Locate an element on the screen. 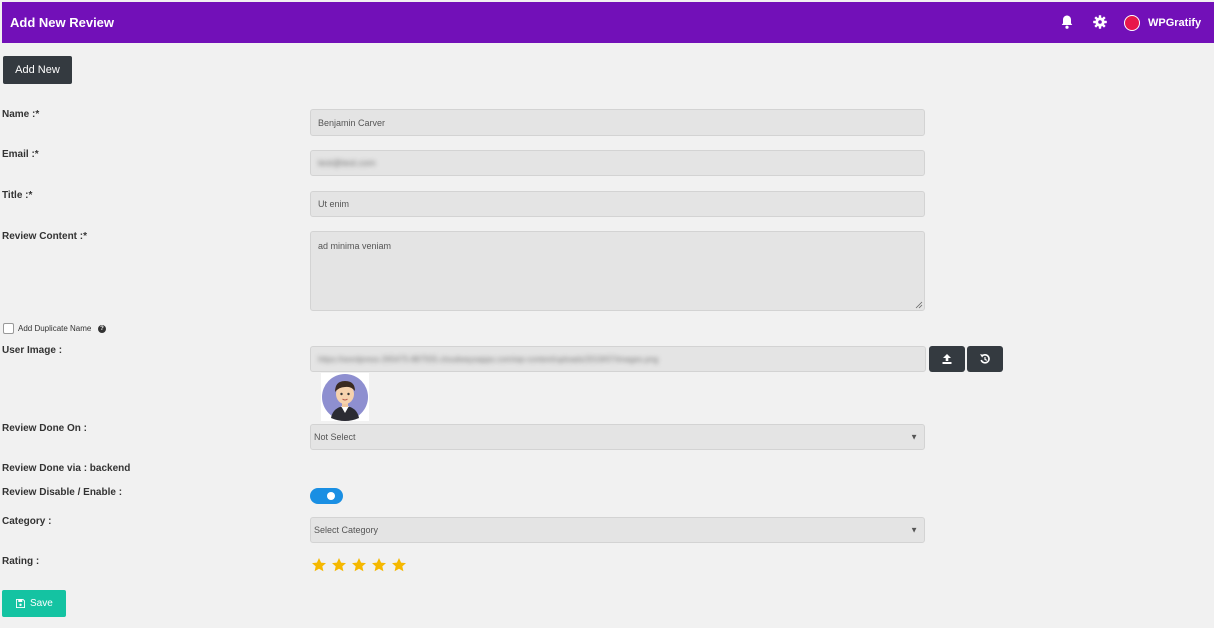  undo-icon is located at coordinates (985, 359).